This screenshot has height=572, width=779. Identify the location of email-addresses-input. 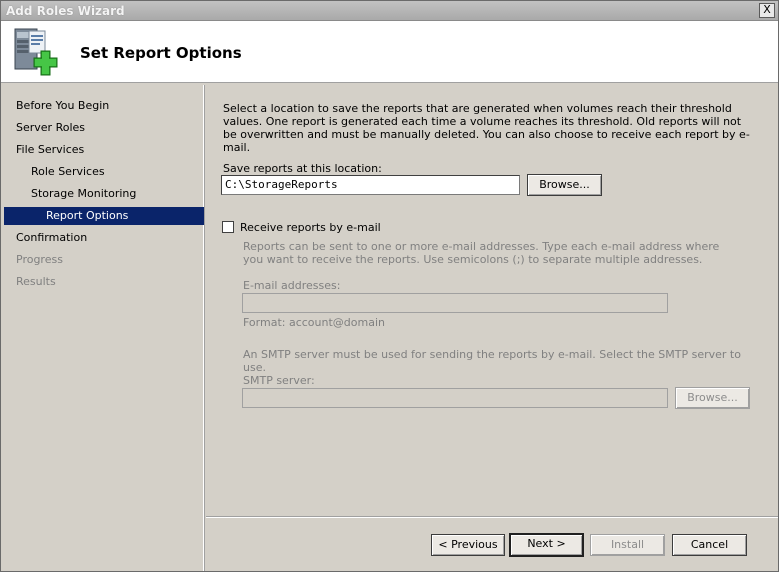
(455, 303).